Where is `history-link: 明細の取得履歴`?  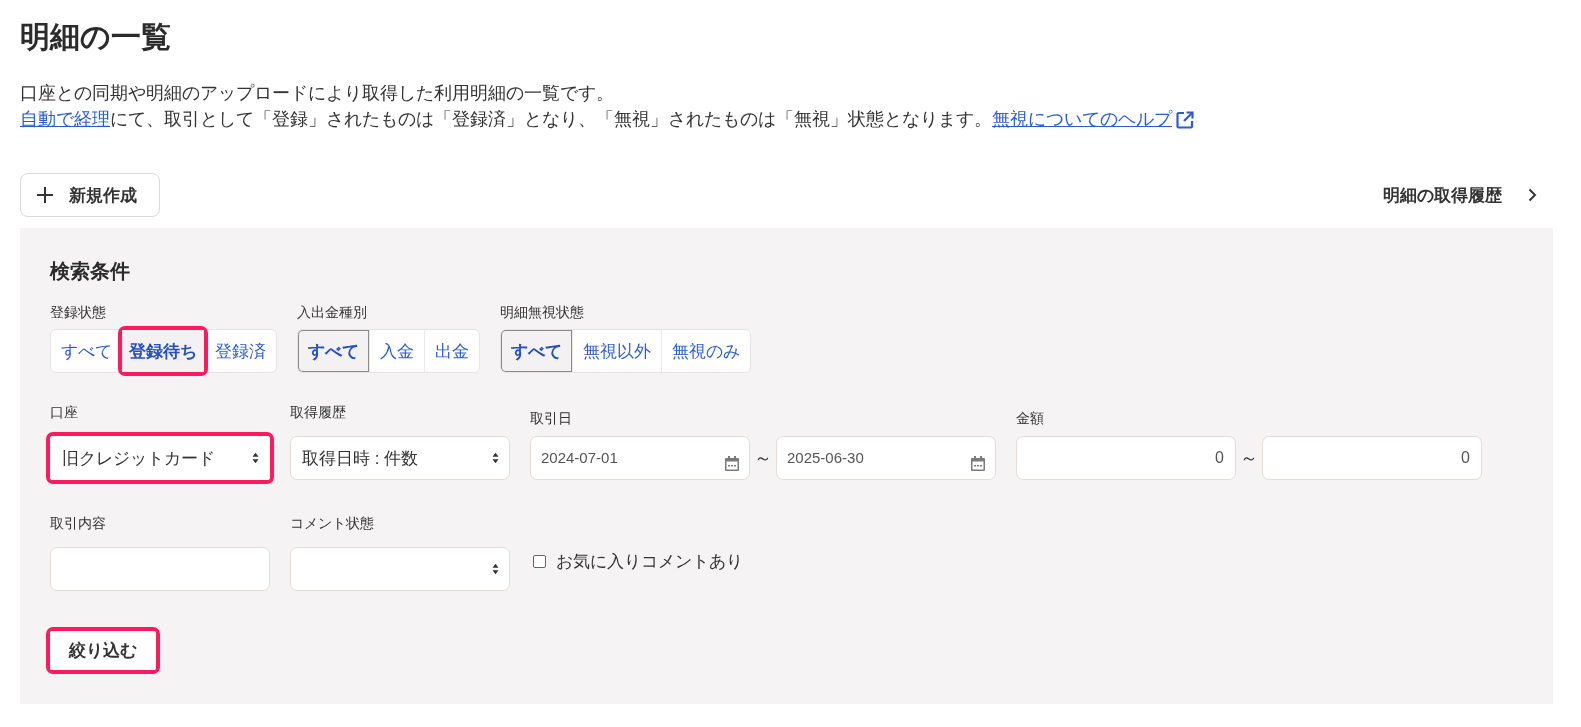
history-link: 明細の取得履歴 is located at coordinates (1468, 195).